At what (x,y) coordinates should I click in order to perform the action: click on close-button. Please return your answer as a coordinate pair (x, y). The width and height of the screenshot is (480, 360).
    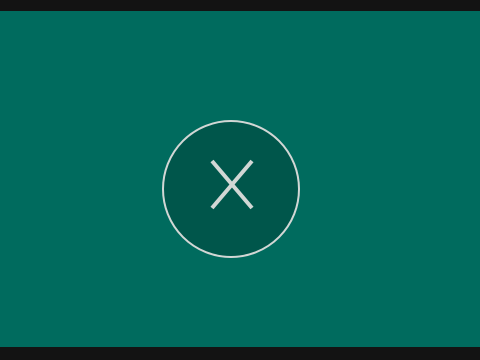
    Looking at the image, I should click on (231, 189).